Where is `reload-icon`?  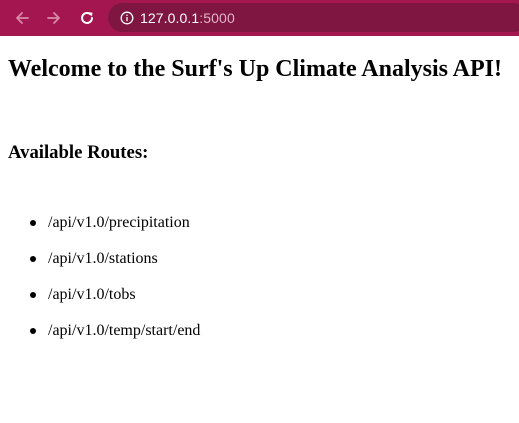
reload-icon is located at coordinates (87, 17).